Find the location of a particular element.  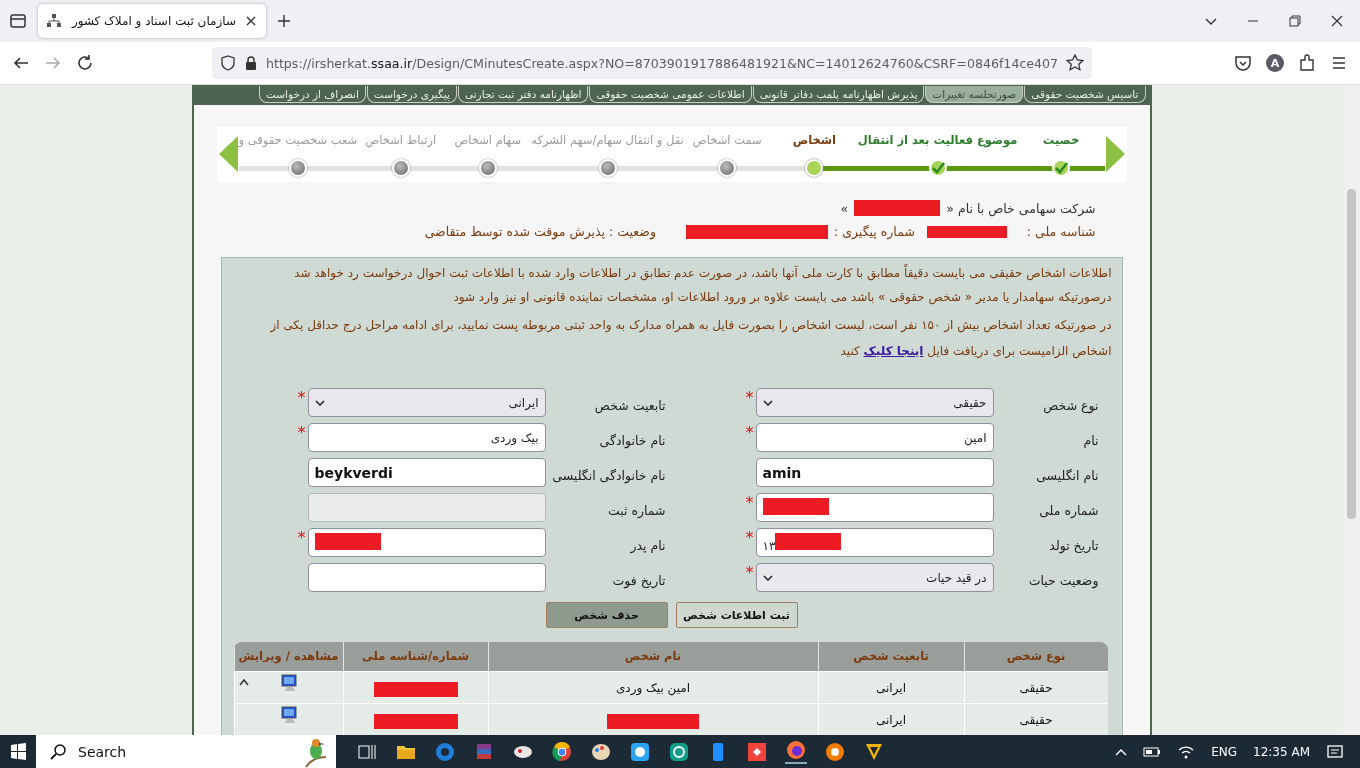

nav-tab: اظهارنامه دفتر ثبت تجارتی is located at coordinates (523, 94).